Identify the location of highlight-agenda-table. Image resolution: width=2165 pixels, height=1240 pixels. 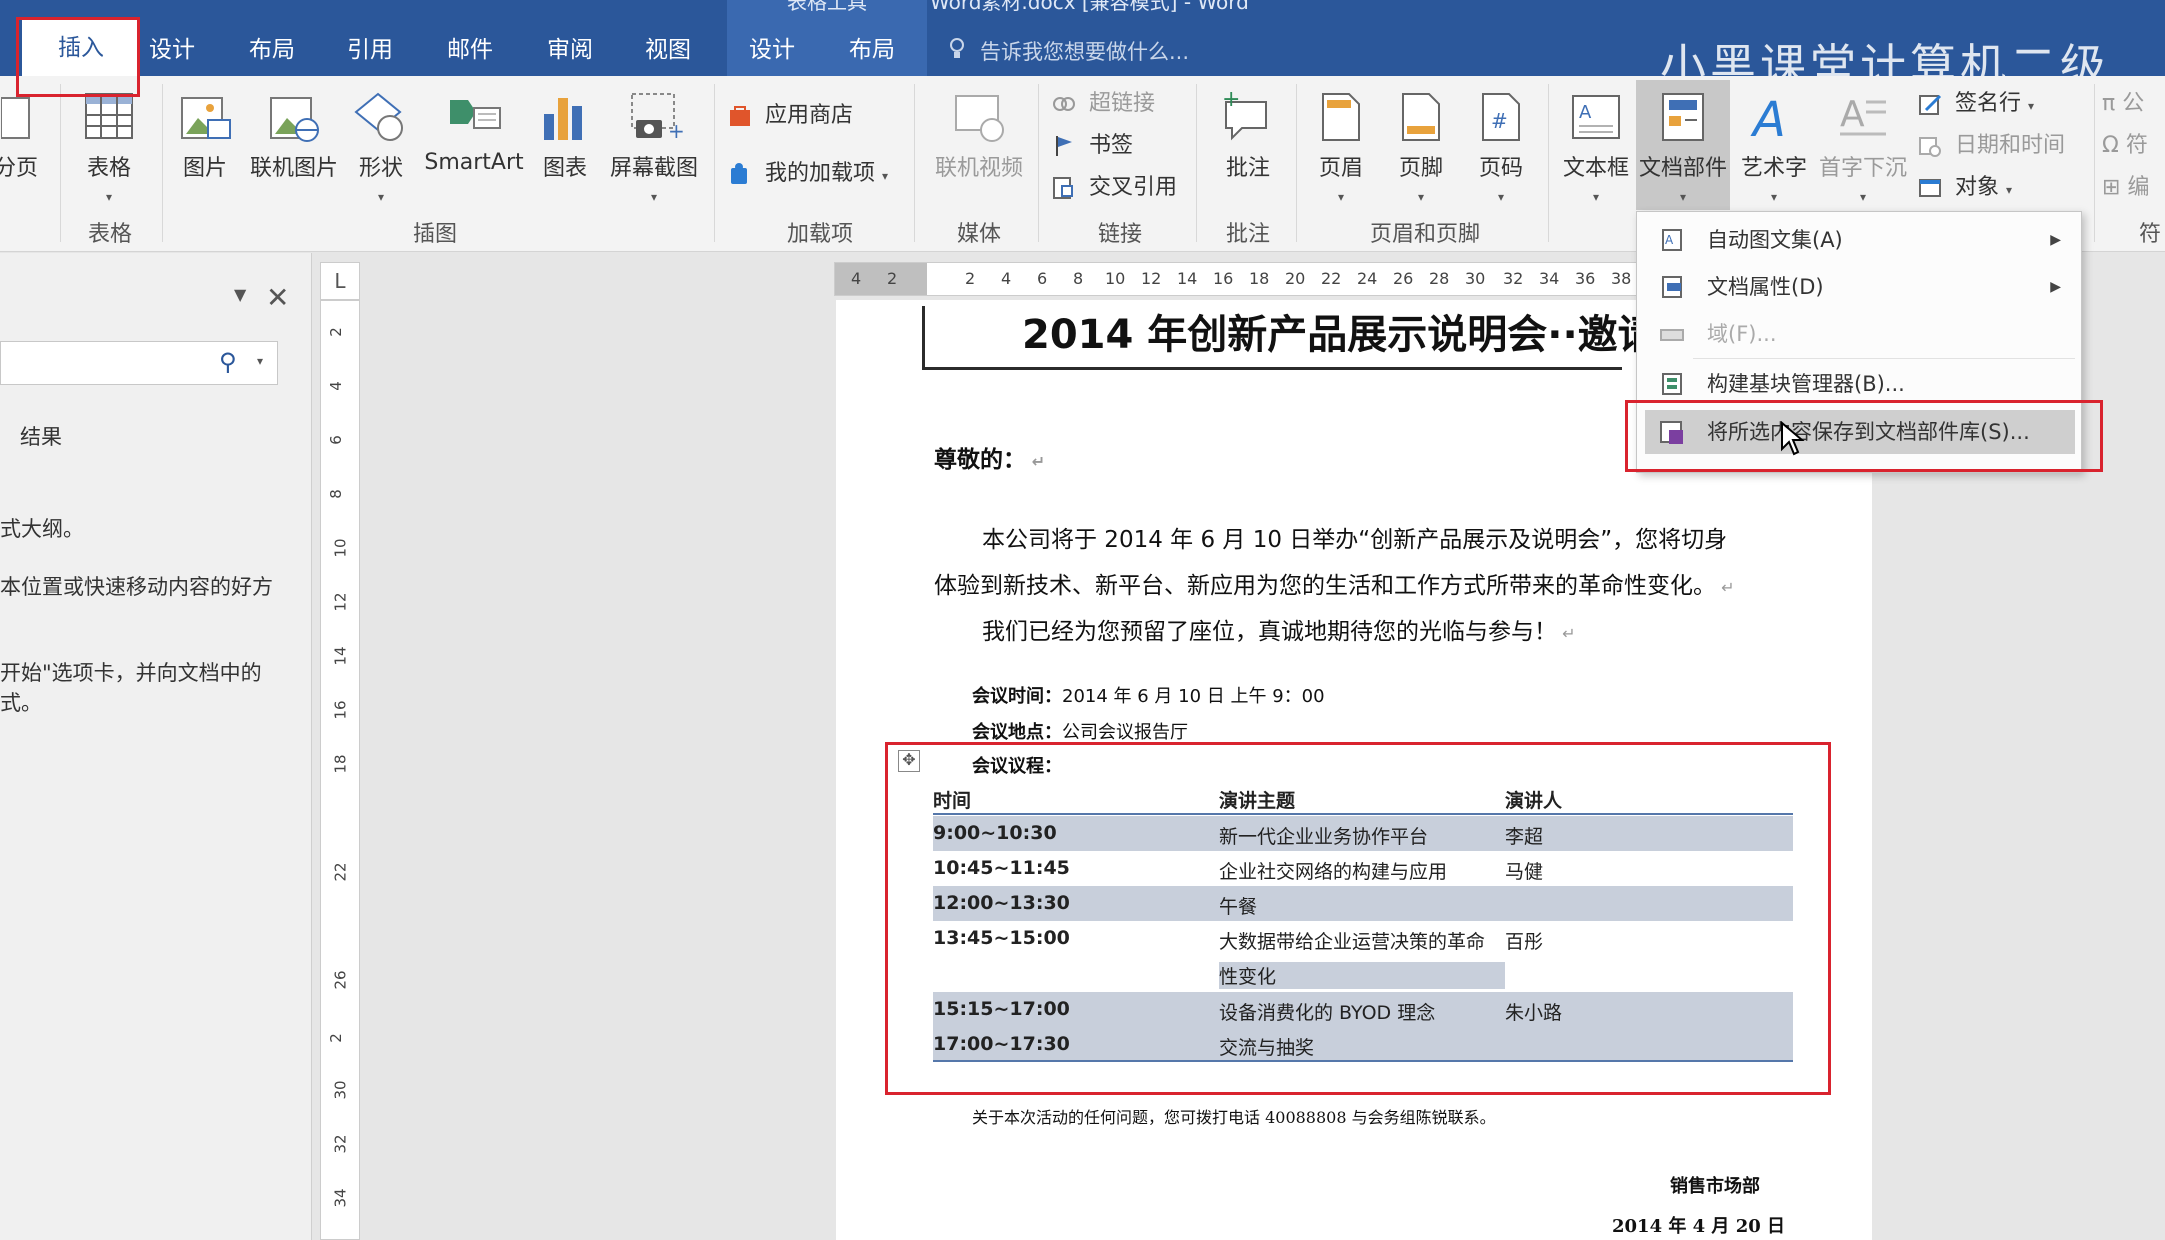
(1358, 918).